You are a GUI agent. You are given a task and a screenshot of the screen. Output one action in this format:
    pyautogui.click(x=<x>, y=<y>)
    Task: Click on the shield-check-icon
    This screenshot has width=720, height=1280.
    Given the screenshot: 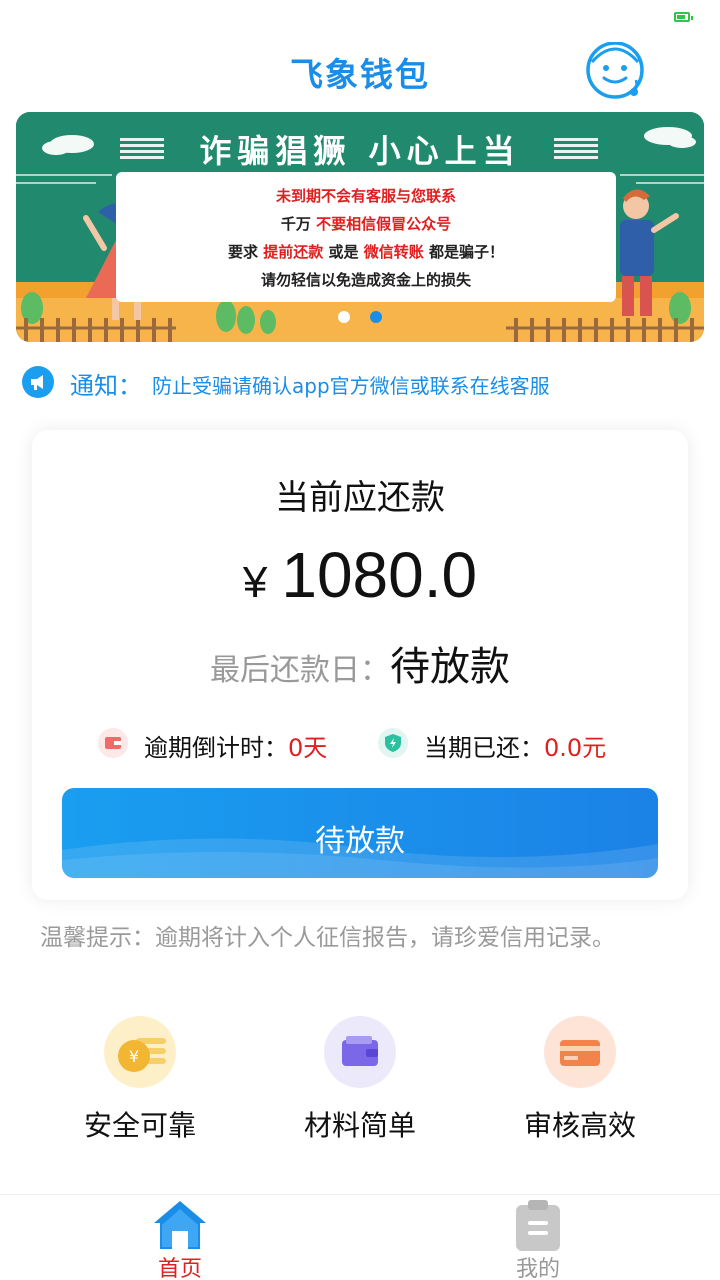 What is the action you would take?
    pyautogui.click(x=393, y=743)
    